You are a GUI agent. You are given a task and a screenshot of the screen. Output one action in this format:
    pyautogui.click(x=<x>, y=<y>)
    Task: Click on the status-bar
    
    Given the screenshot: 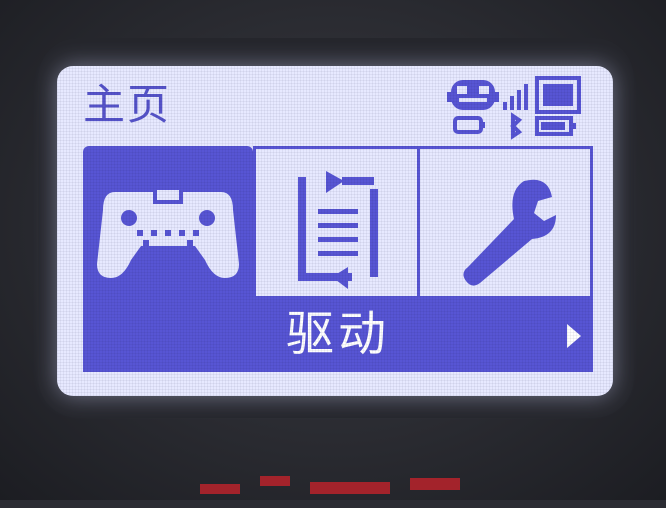 What is the action you would take?
    pyautogui.click(x=514, y=108)
    